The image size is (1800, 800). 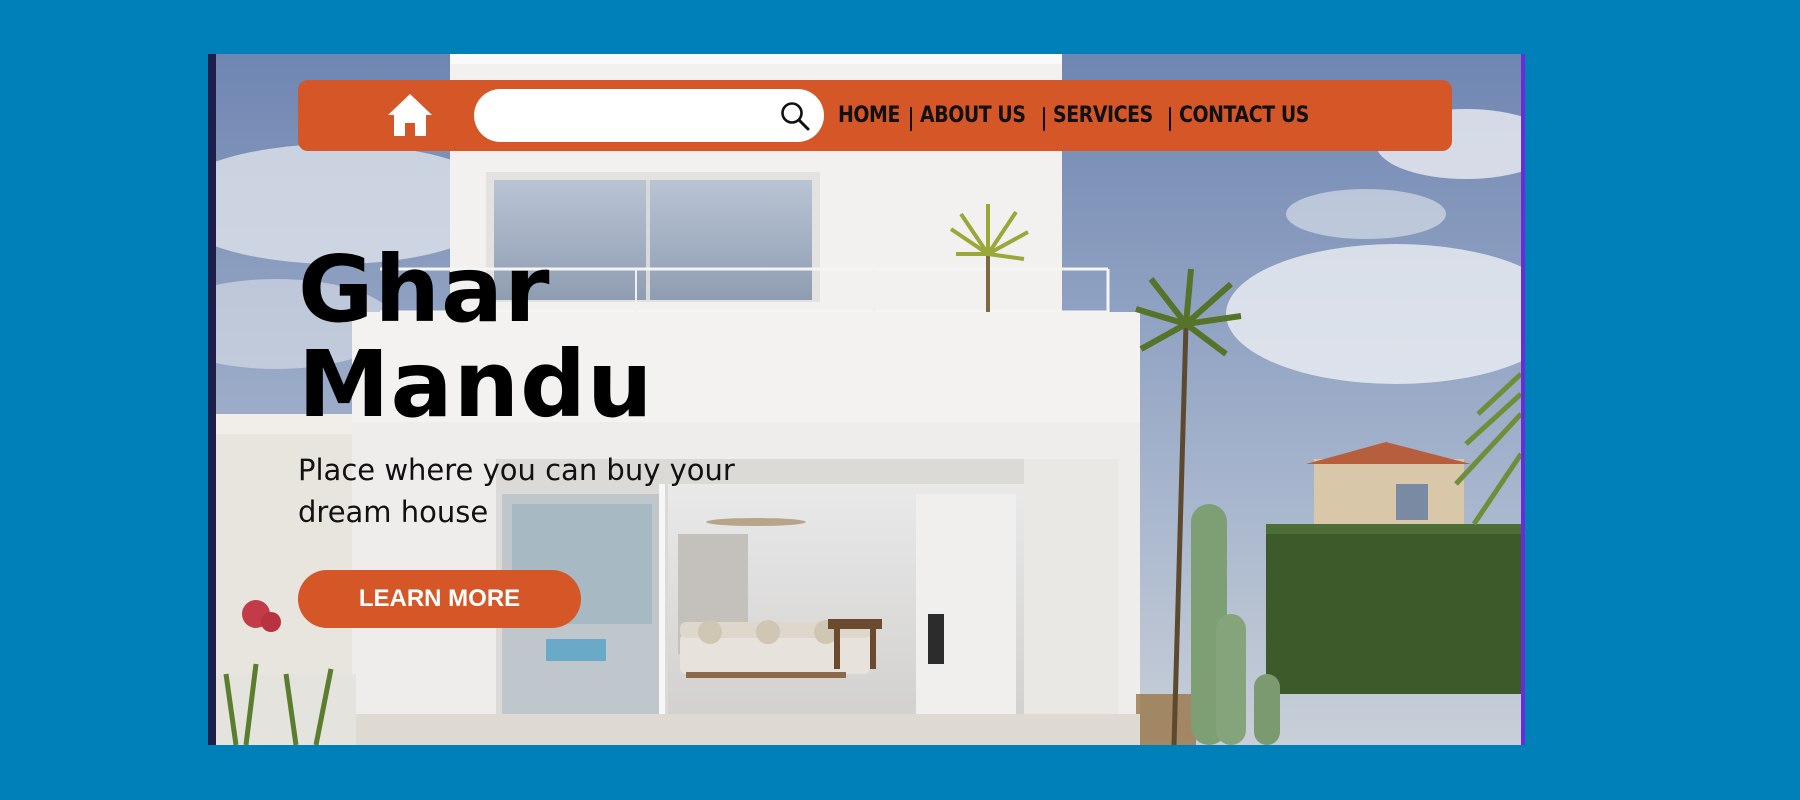 I want to click on nav-link-services: SERVICES, so click(x=1103, y=115).